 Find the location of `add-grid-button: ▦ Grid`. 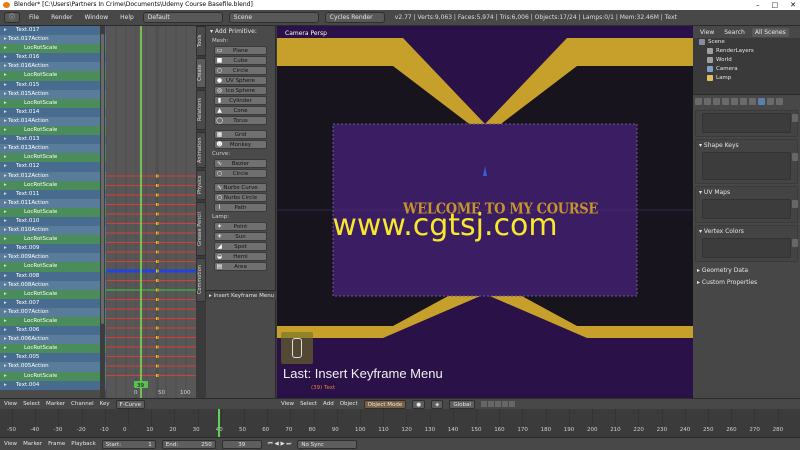

add-grid-button: ▦ Grid is located at coordinates (240, 134).